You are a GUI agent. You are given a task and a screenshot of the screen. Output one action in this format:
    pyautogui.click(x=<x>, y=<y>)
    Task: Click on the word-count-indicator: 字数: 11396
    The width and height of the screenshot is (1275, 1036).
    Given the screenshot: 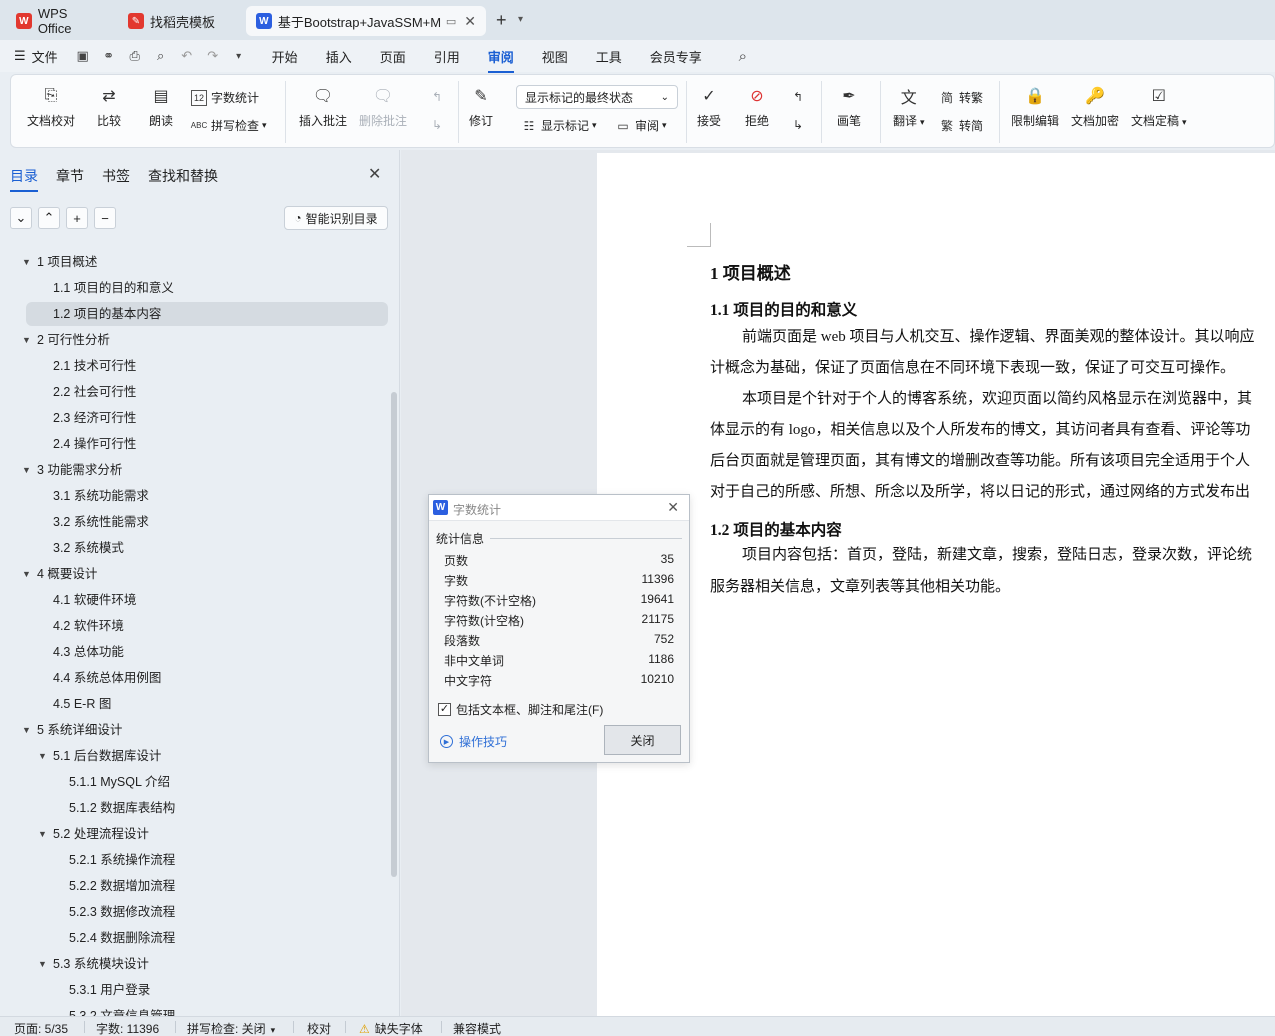 What is the action you would take?
    pyautogui.click(x=127, y=1028)
    